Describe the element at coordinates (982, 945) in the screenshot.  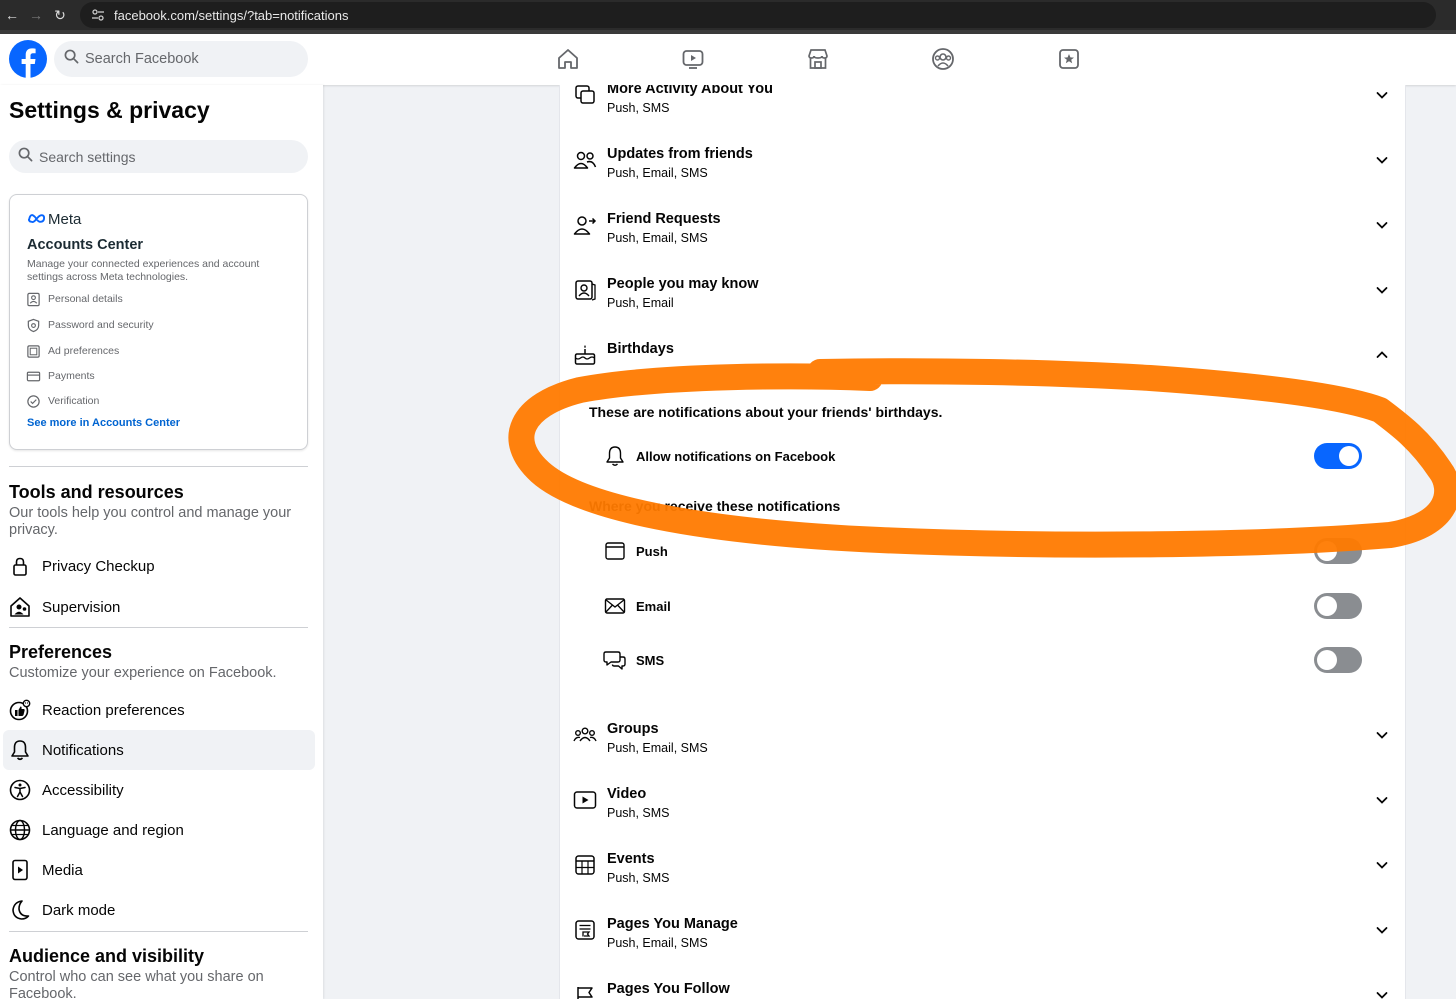
I see `notification-row-pages-you-manage: Pages You Manage Push, Email, SMS` at that location.